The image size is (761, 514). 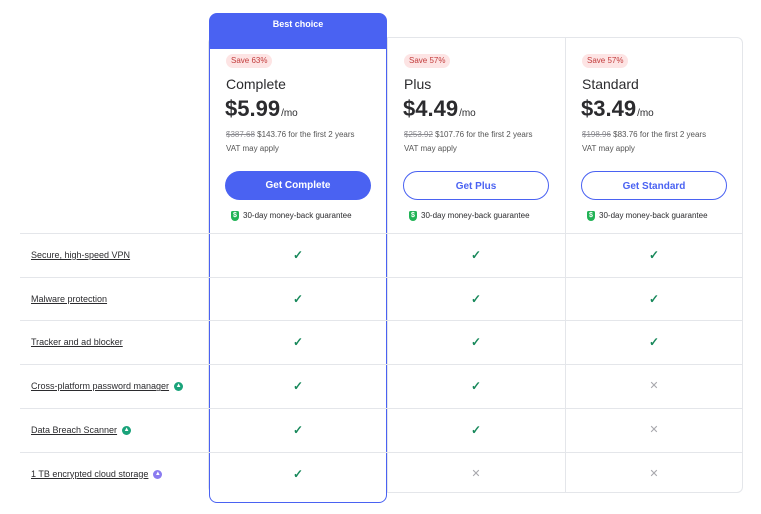 What do you see at coordinates (298, 185) in the screenshot?
I see `get-complete-button: Get Complete` at bounding box center [298, 185].